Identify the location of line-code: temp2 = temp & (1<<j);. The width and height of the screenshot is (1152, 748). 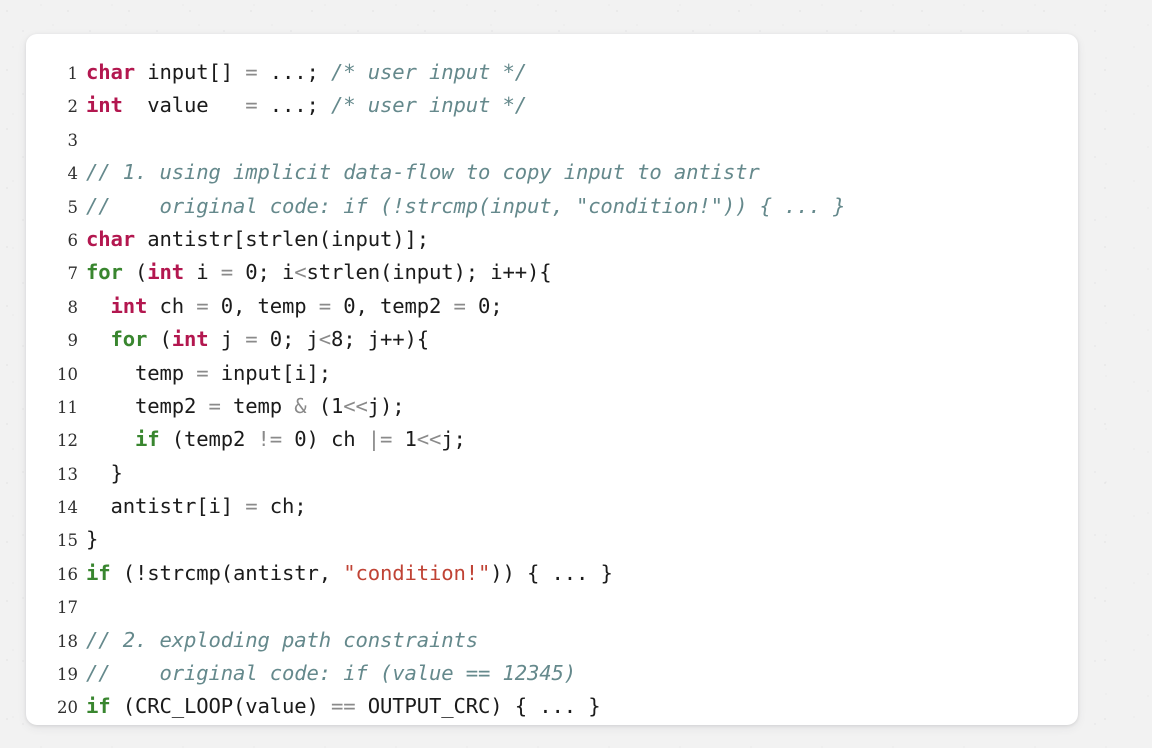
(582, 406).